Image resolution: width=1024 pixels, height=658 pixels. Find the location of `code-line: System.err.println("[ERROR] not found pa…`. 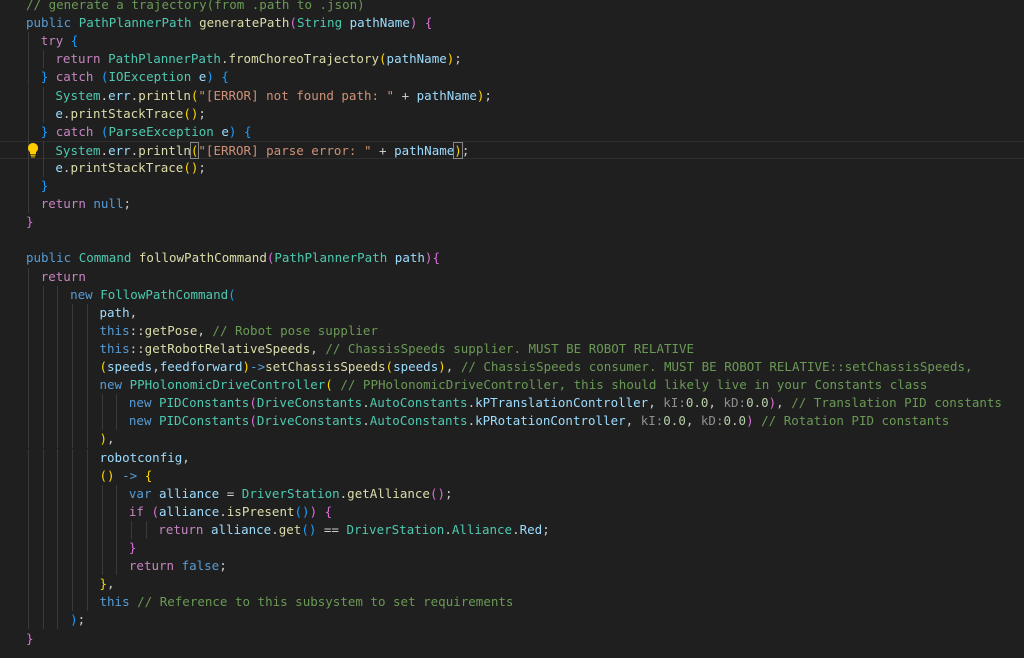

code-line: System.err.println("[ERROR] not found pa… is located at coordinates (512, 96).